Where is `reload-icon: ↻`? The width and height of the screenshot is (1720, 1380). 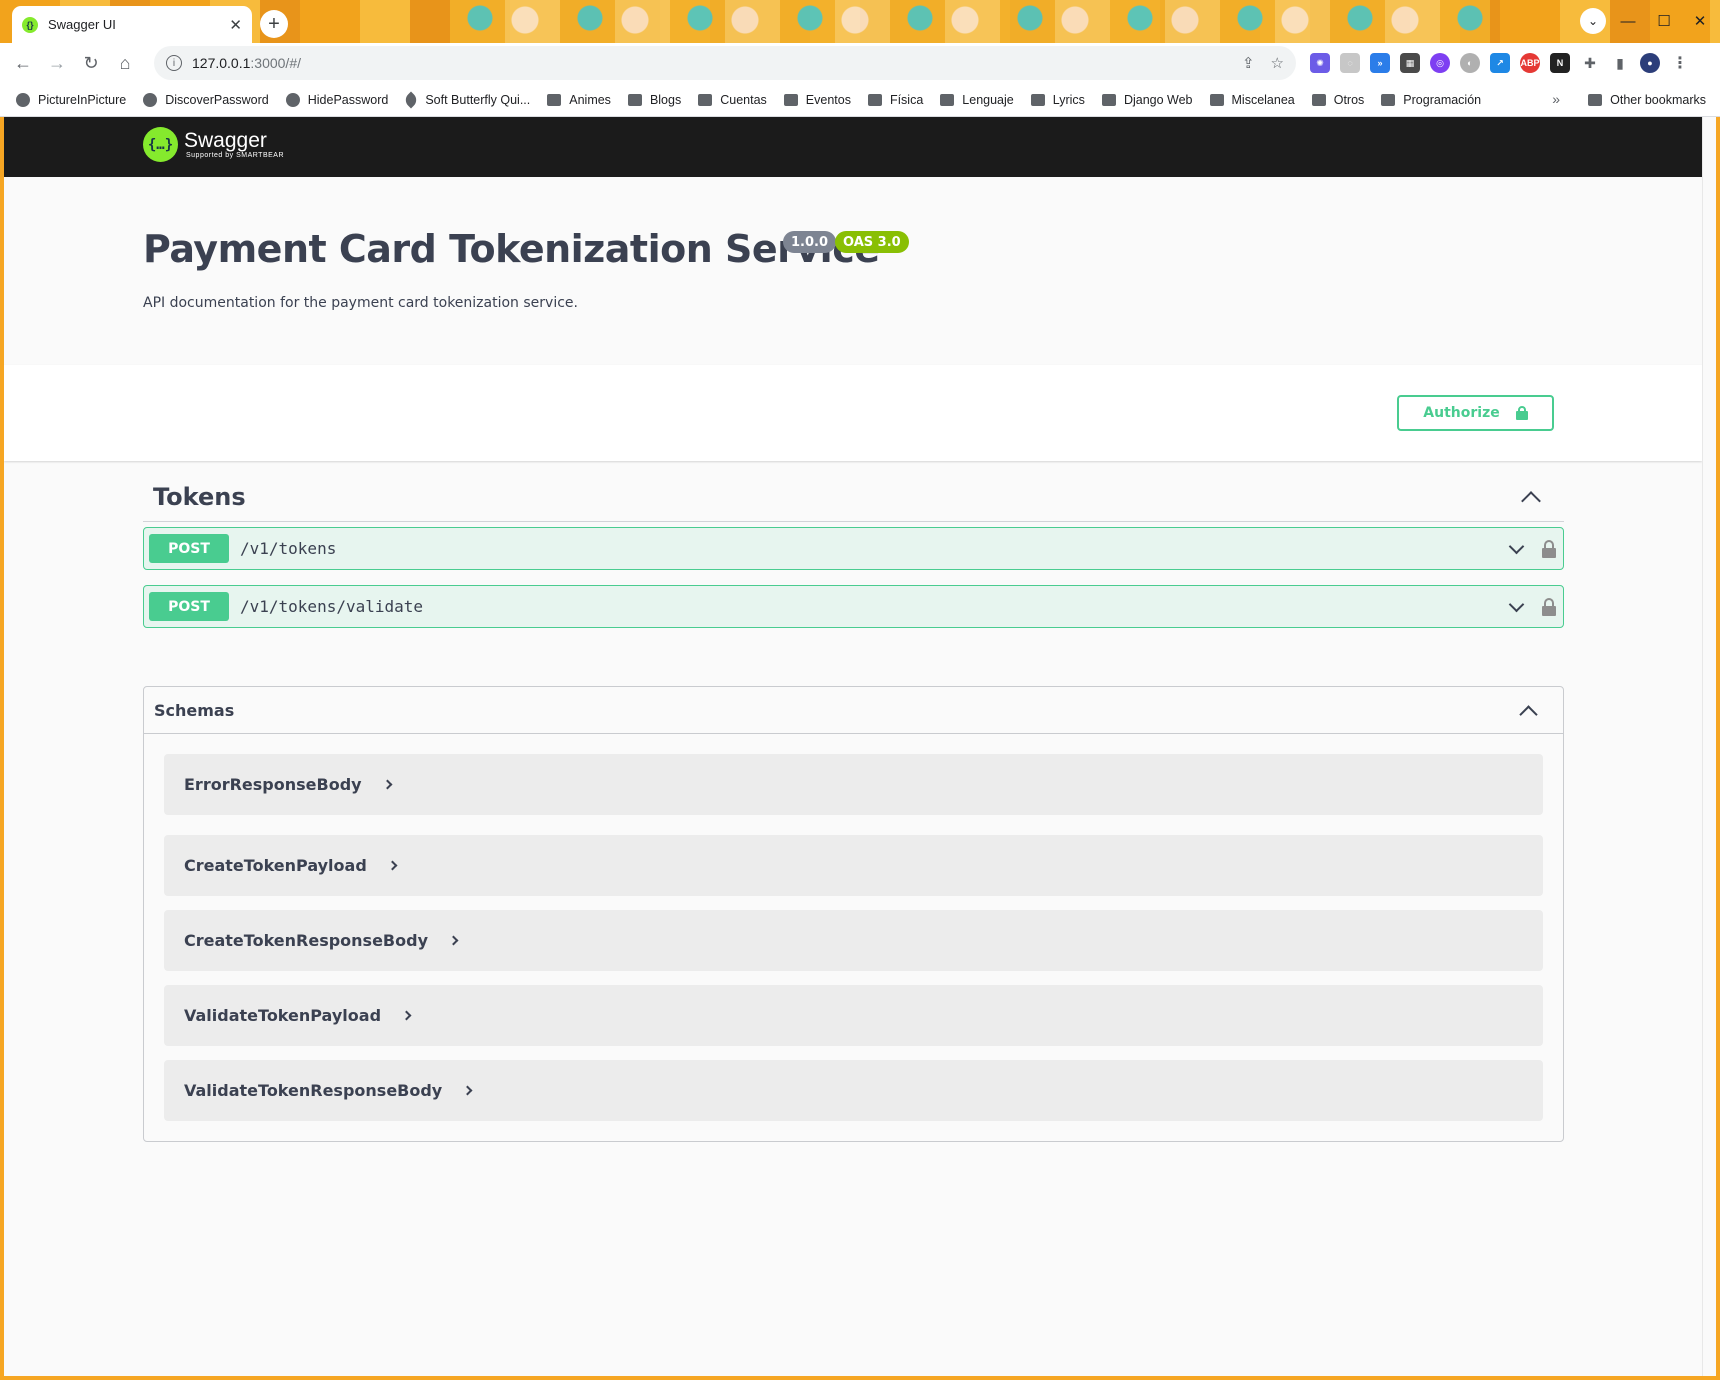 reload-icon: ↻ is located at coordinates (91, 63).